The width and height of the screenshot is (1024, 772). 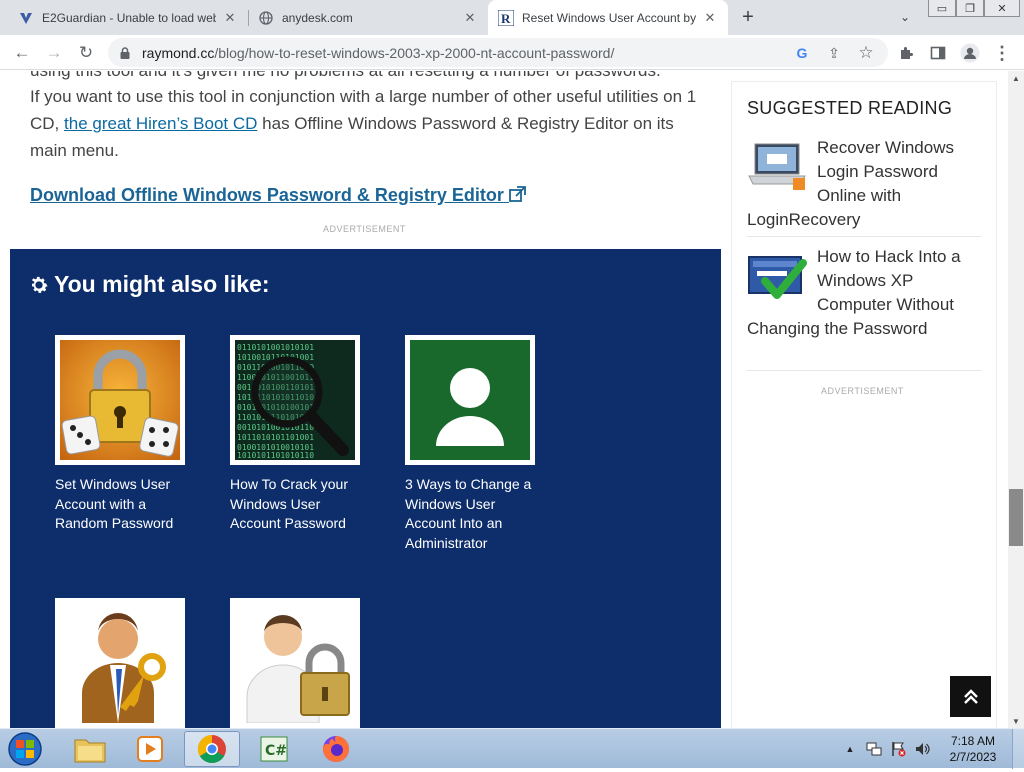 What do you see at coordinates (275, 455) in the screenshot?
I see `svg-text: 1010101101010110` at bounding box center [275, 455].